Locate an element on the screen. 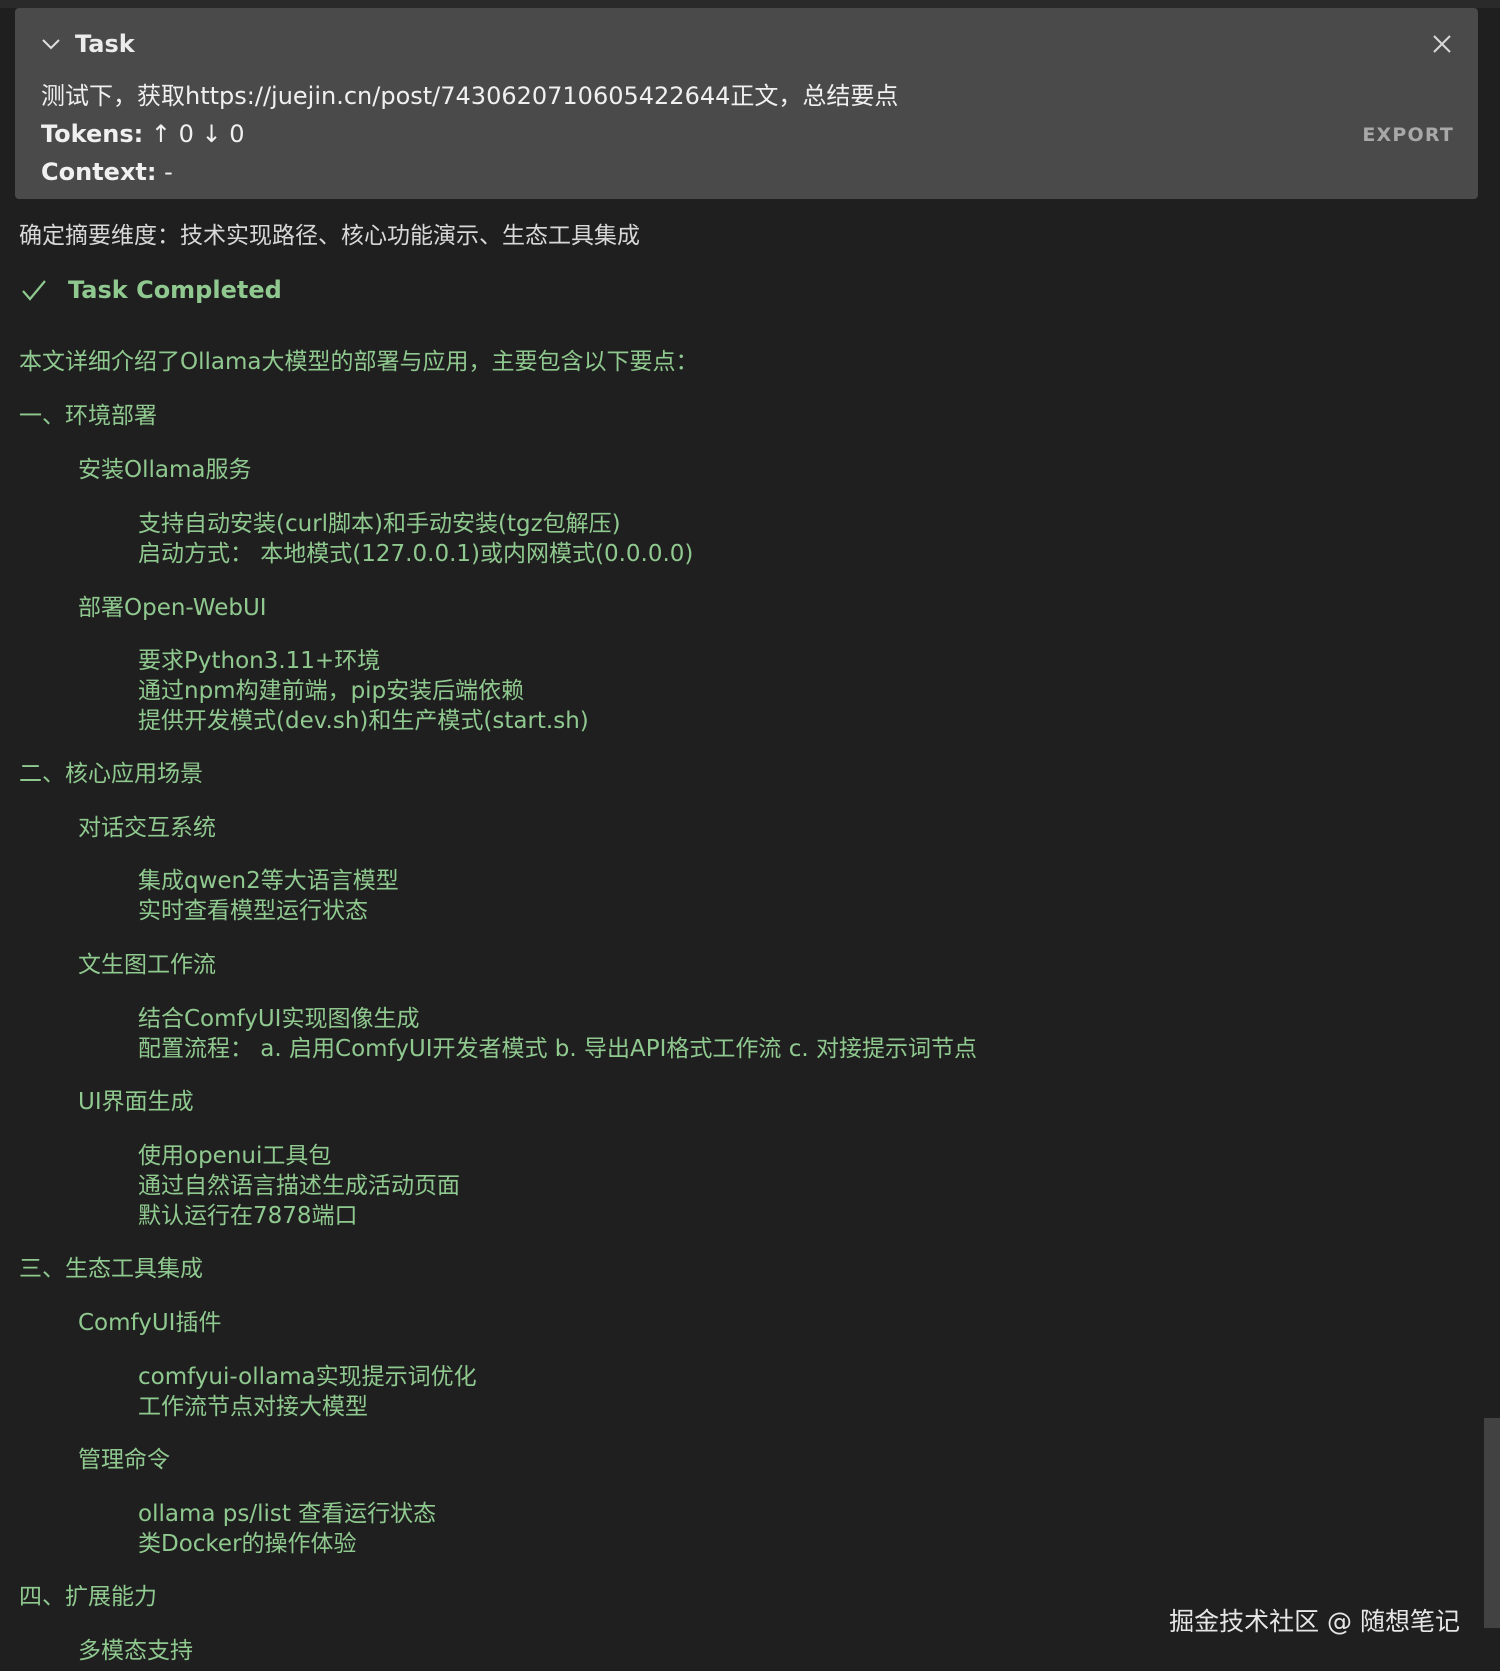 The width and height of the screenshot is (1500, 1671). section-heading: 三、生态工具集成 is located at coordinates (111, 1269).